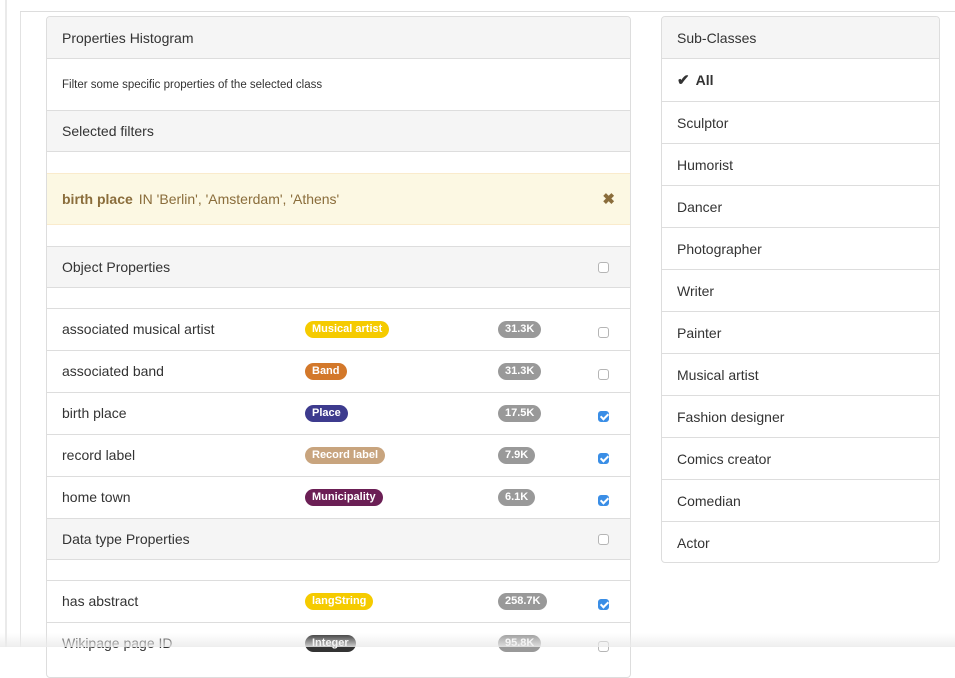 The width and height of the screenshot is (955, 678). Describe the element at coordinates (517, 455) in the screenshot. I see `property-count-badge: 7.9K` at that location.